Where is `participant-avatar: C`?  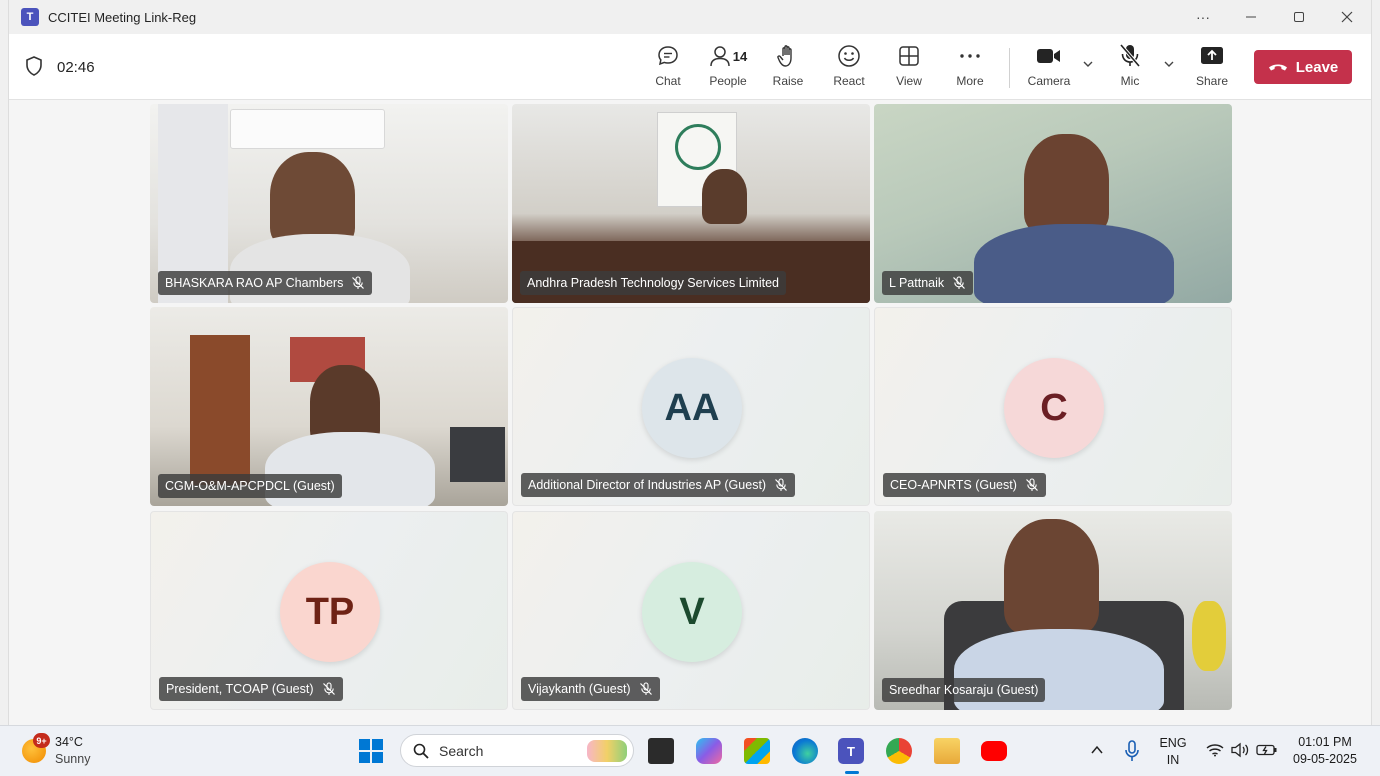
participant-avatar: C is located at coordinates (1054, 408).